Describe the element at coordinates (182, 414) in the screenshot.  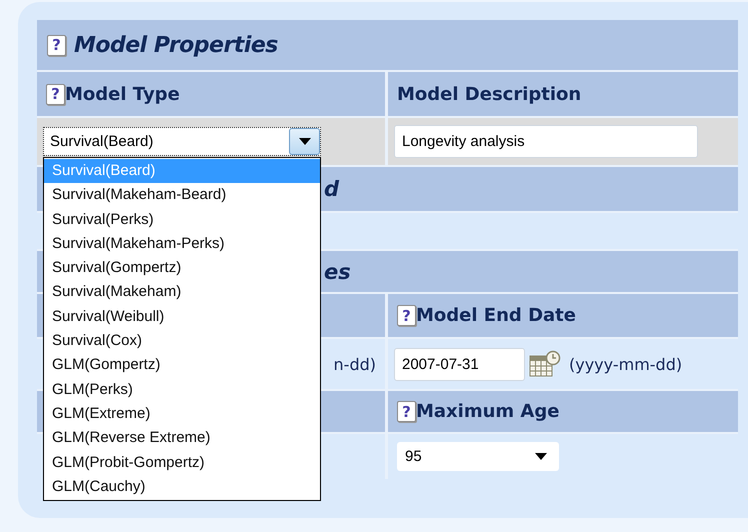
I see `dropdown-option: GLM(Extreme)` at that location.